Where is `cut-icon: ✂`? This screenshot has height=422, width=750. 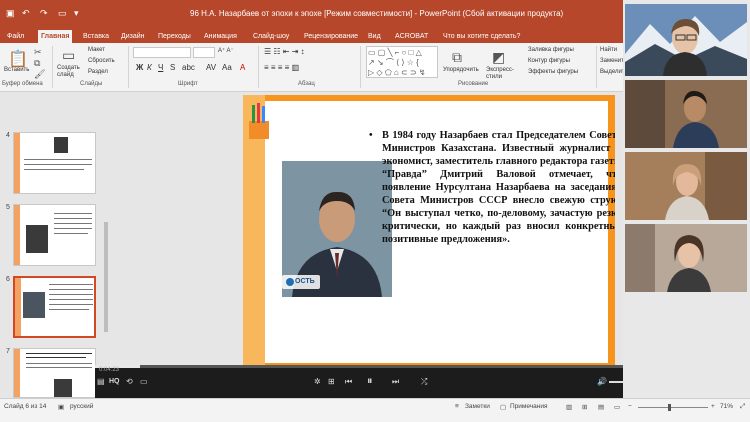
cut-icon: ✂ is located at coordinates (38, 52).